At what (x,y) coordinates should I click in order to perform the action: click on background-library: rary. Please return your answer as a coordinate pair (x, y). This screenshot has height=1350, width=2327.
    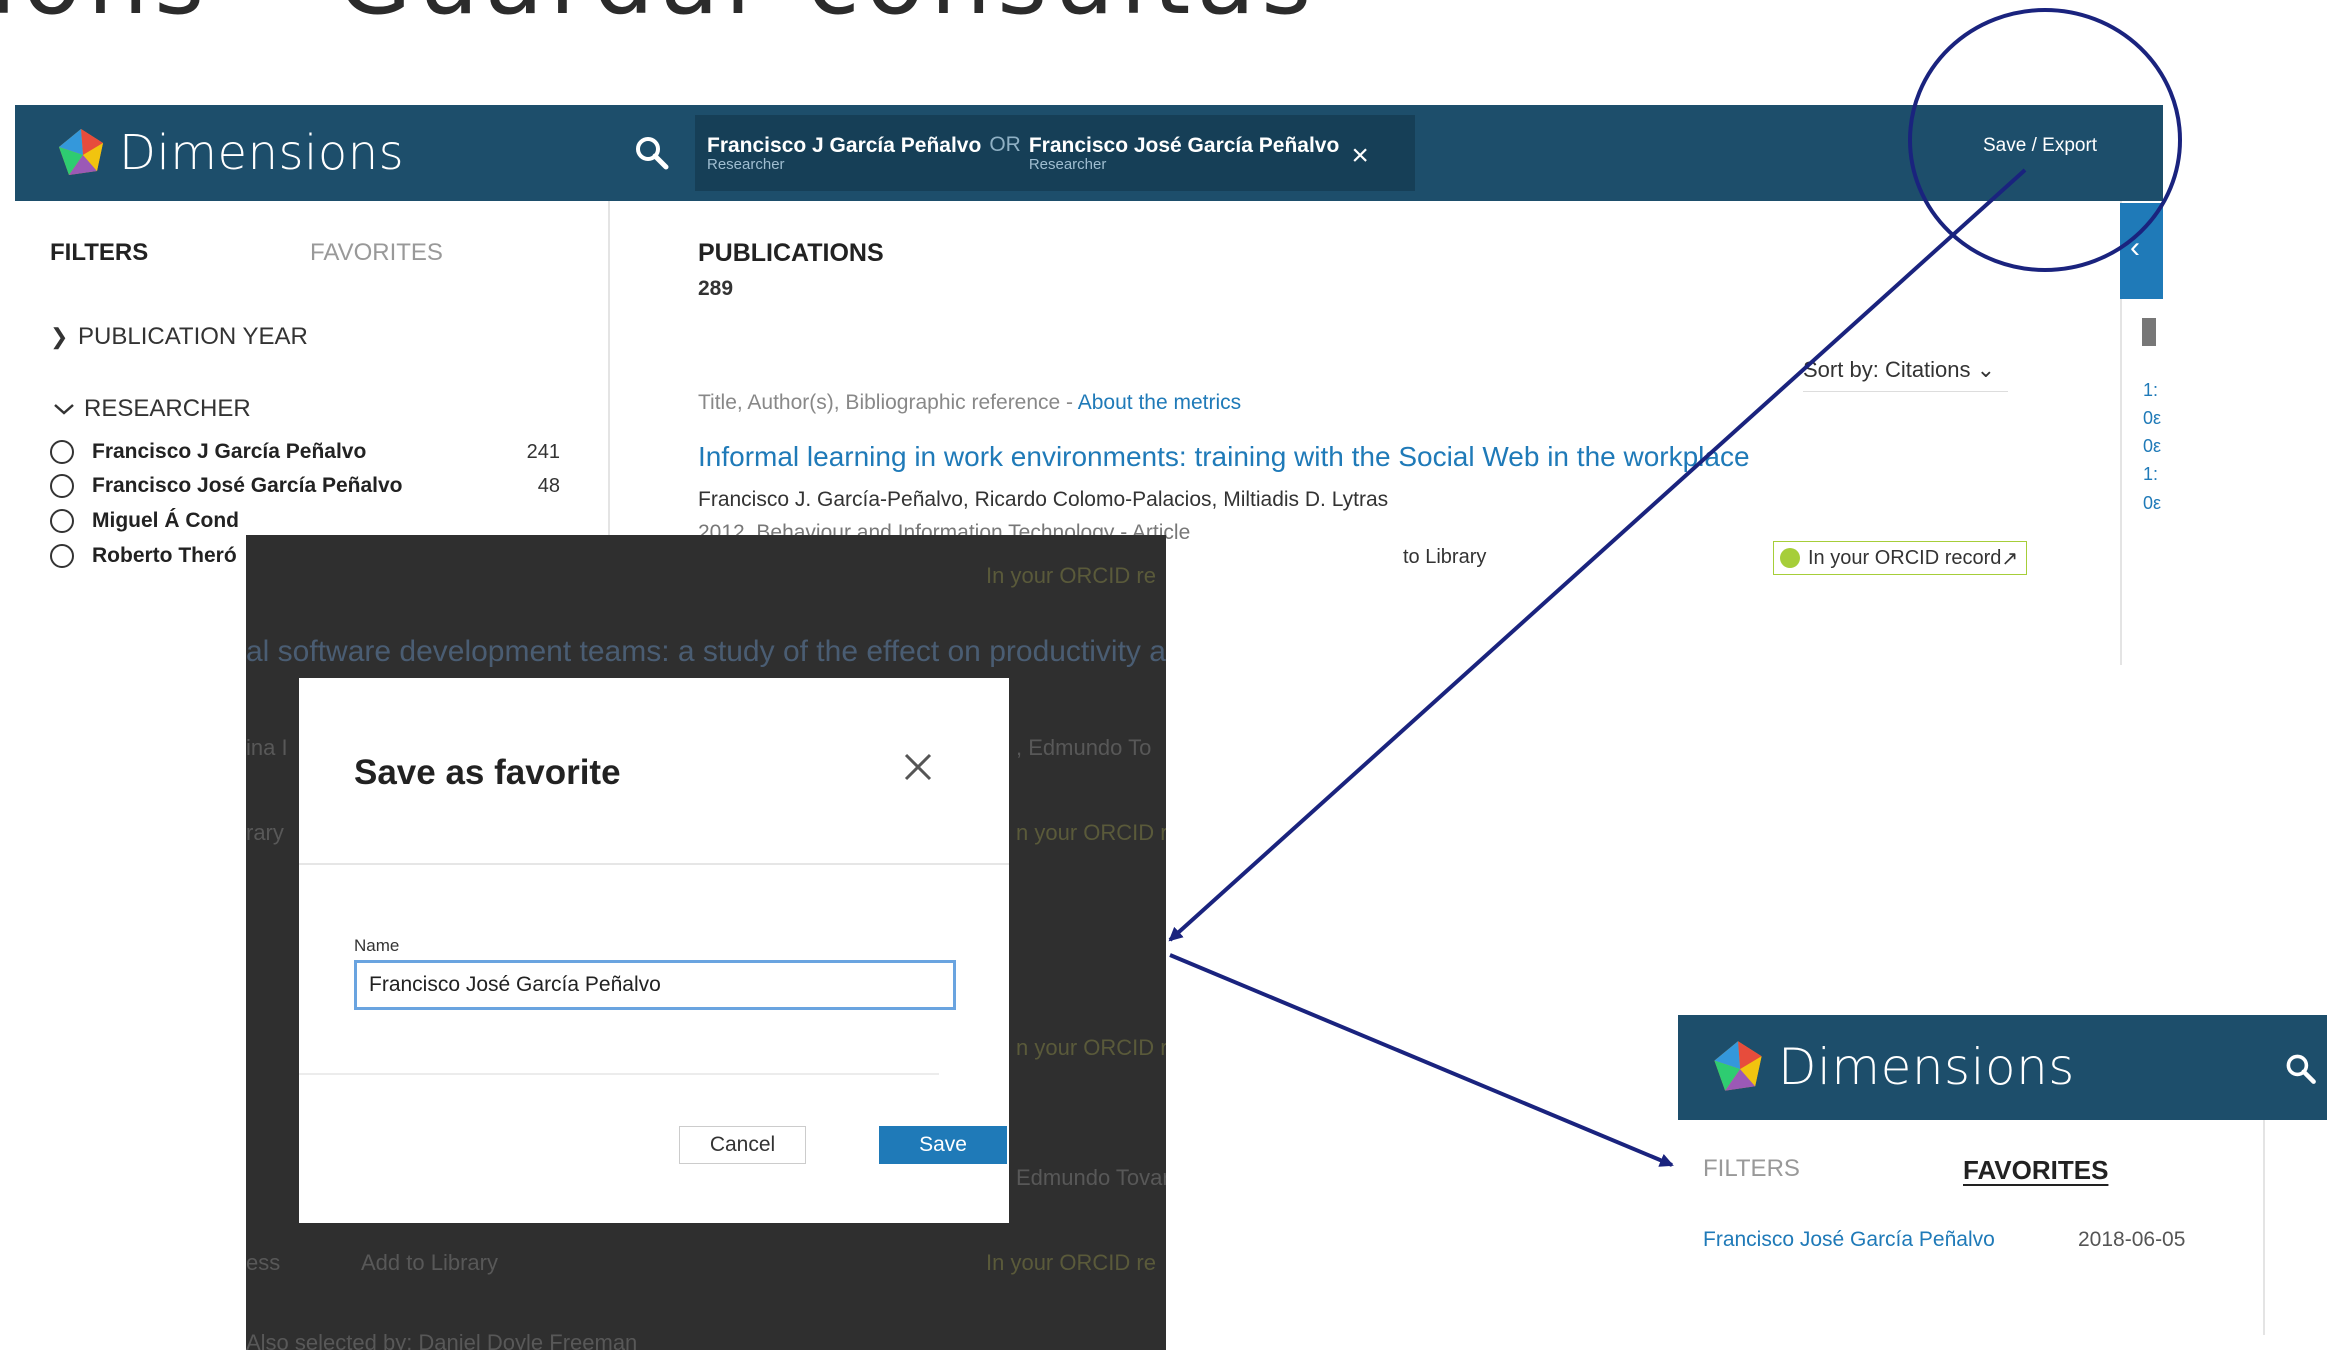
    Looking at the image, I should click on (265, 832).